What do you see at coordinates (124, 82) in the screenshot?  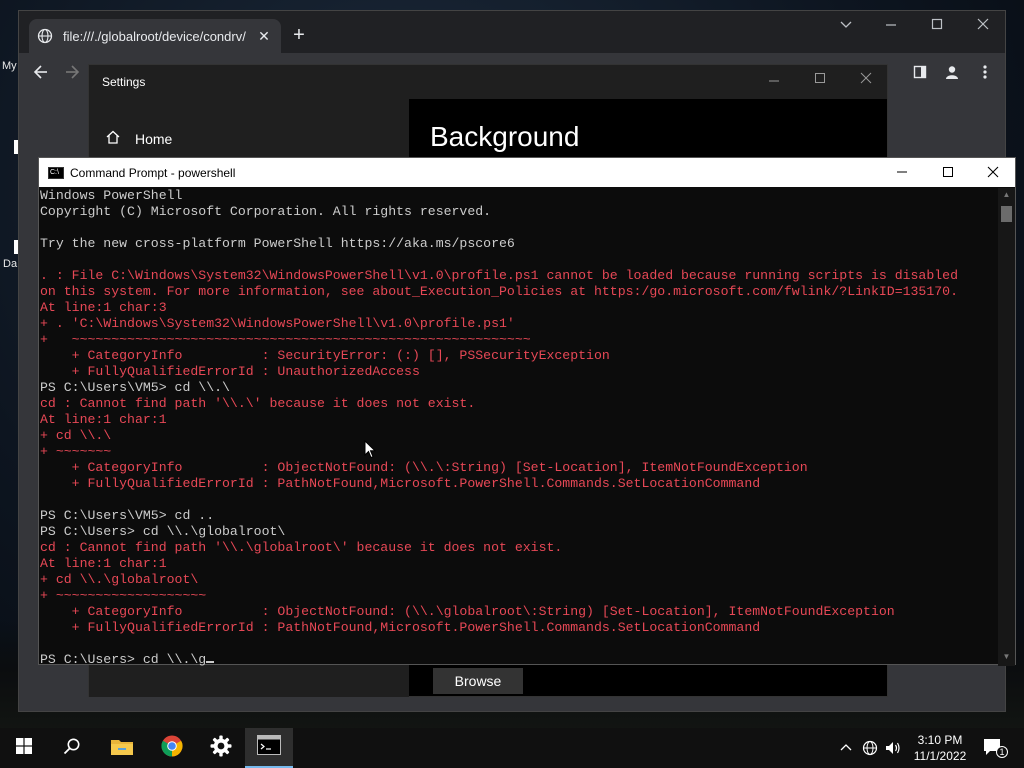 I see `settings-title: Settings` at bounding box center [124, 82].